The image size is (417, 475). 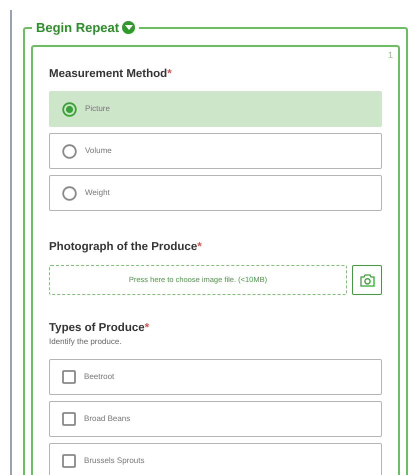 I want to click on checkbox-option: Beetroot, so click(x=215, y=377).